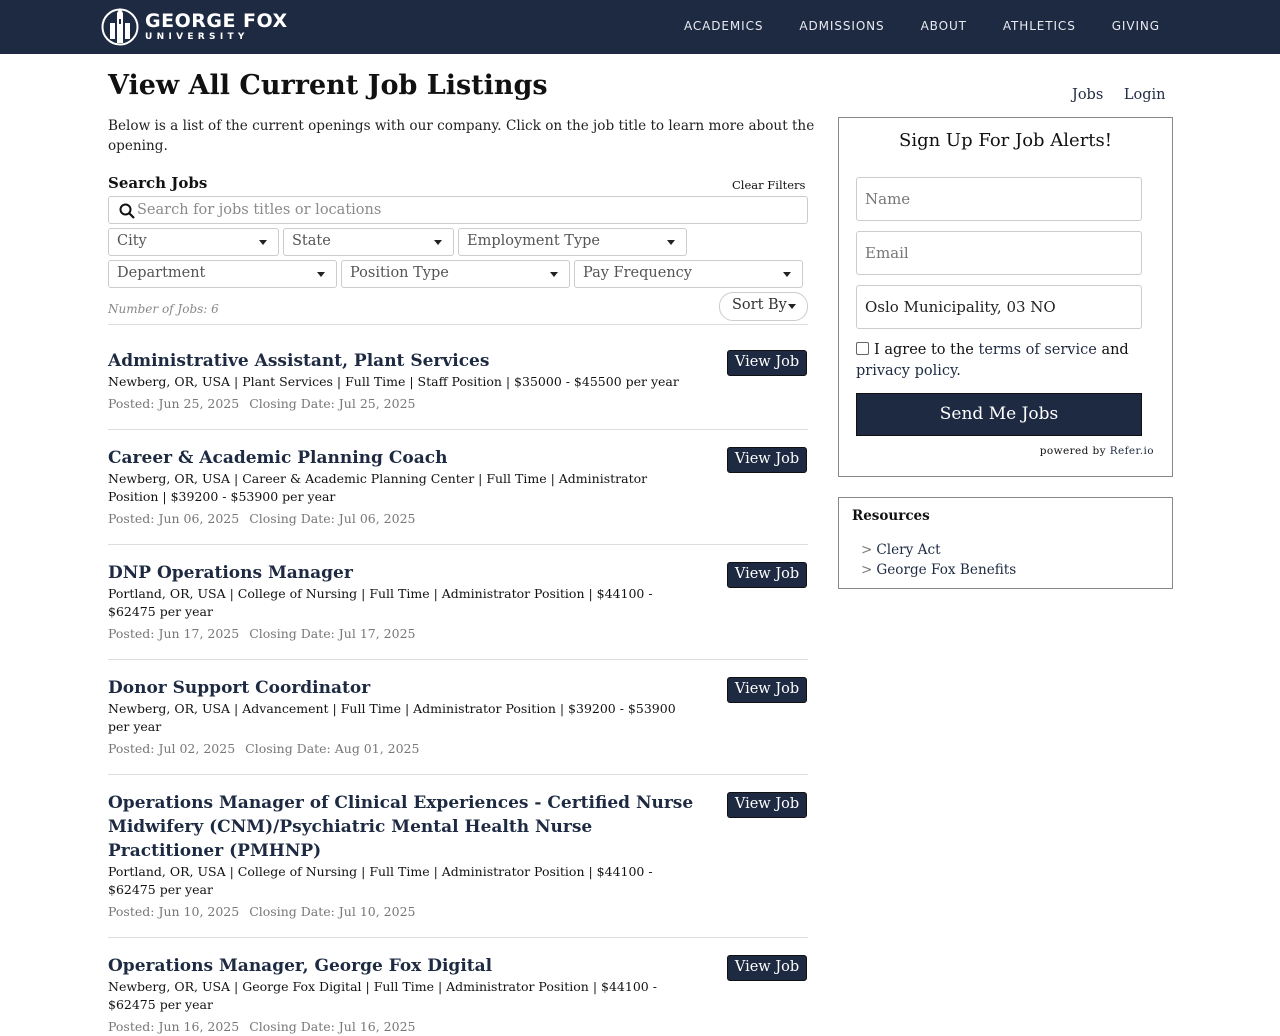 This screenshot has height=1036, width=1280. I want to click on resources-title: Resources, so click(891, 516).